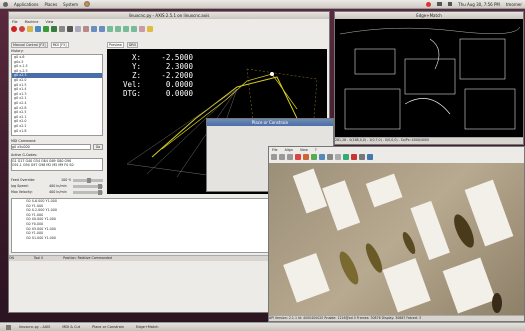 The image size is (525, 331). Describe the element at coordinates (306, 157) in the screenshot. I see `edge-detect-icon` at that location.